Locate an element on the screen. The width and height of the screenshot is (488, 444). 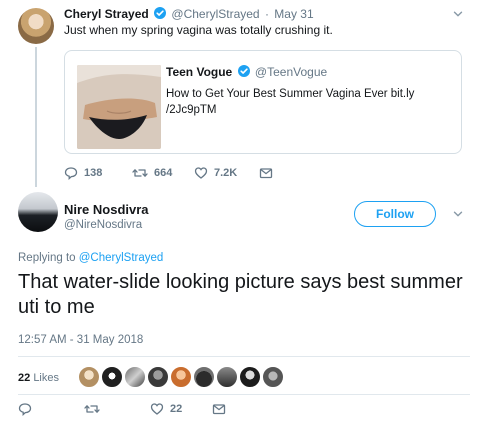
replying-to: Replying to @CherylStrayed is located at coordinates (90, 258).